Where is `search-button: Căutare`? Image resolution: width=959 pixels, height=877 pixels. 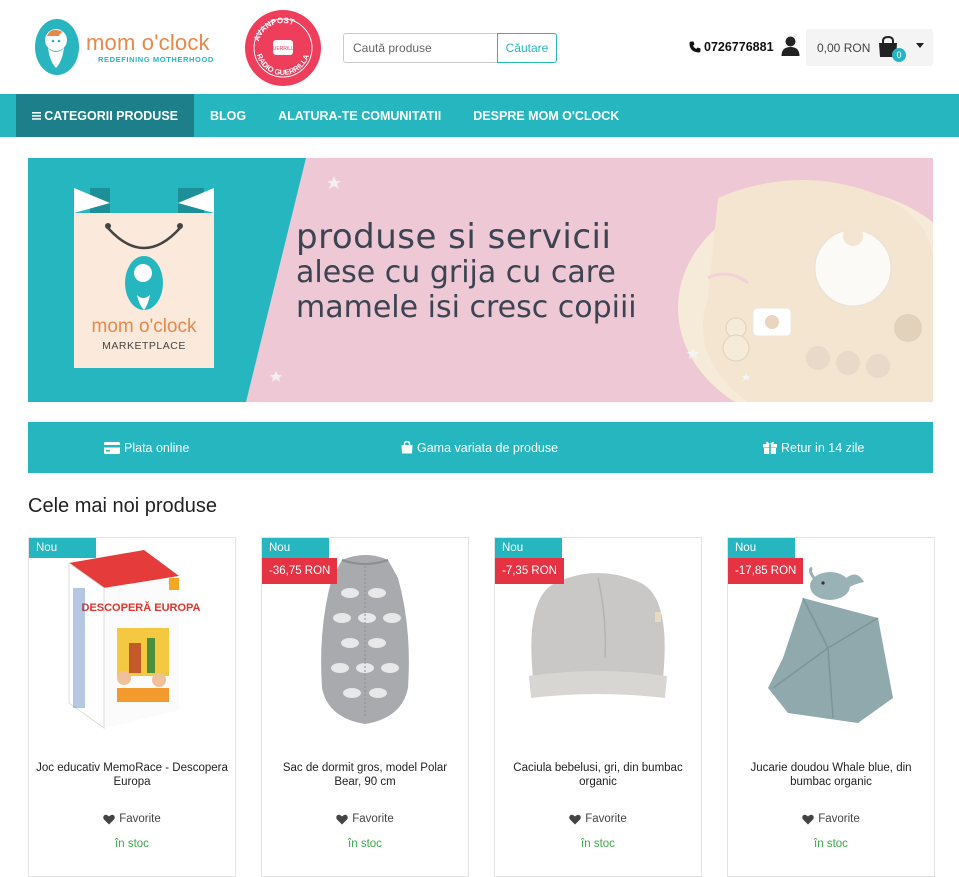
search-button: Căutare is located at coordinates (527, 48).